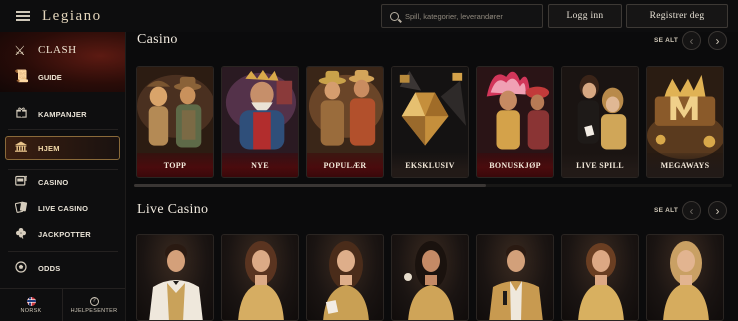 Image resolution: width=738 pixels, height=321 pixels. Describe the element at coordinates (21, 182) in the screenshot. I see `slot-machine-icon` at that location.